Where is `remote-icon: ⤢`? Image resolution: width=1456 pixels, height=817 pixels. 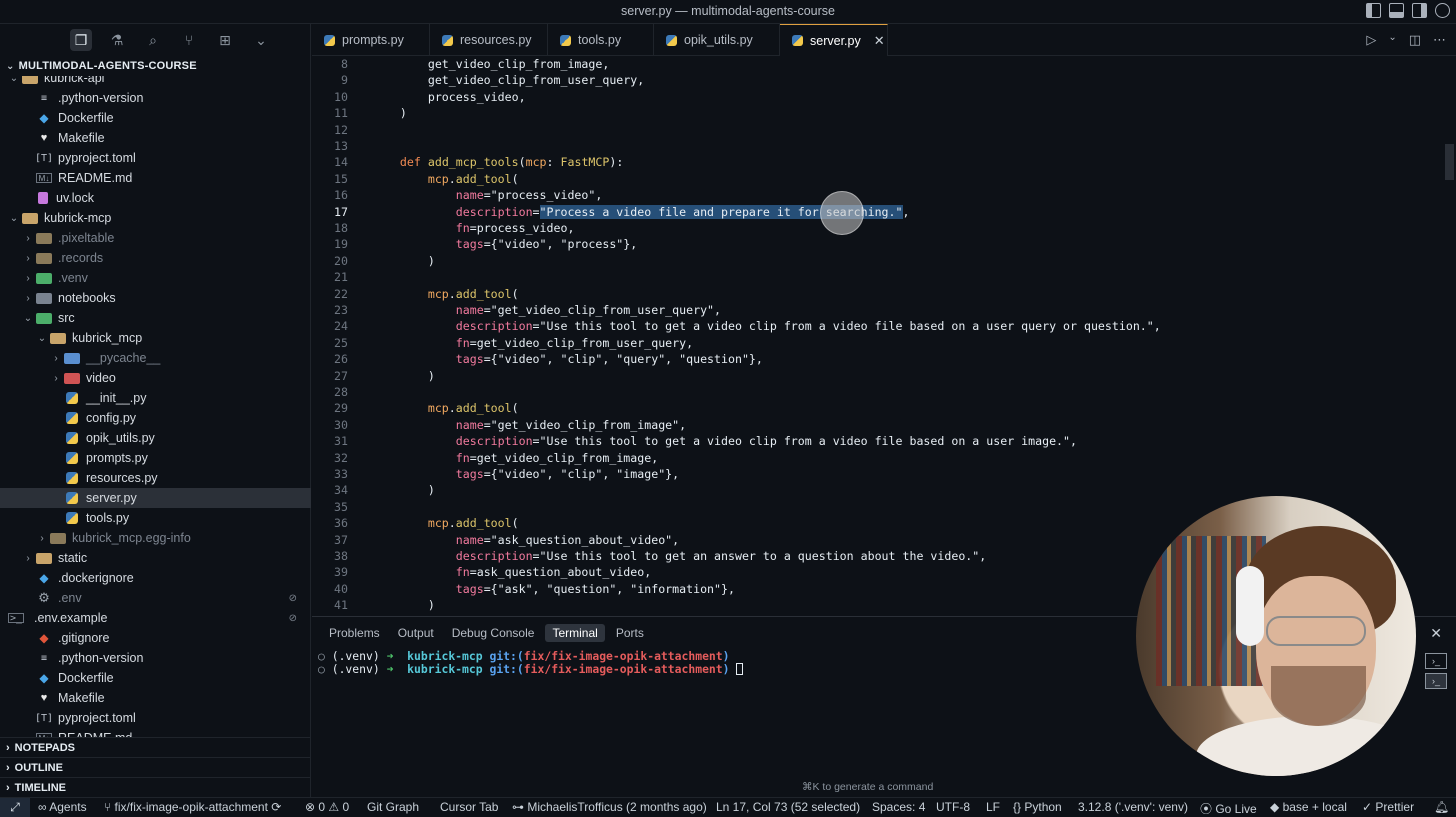
remote-icon: ⤢ is located at coordinates (15, 807).